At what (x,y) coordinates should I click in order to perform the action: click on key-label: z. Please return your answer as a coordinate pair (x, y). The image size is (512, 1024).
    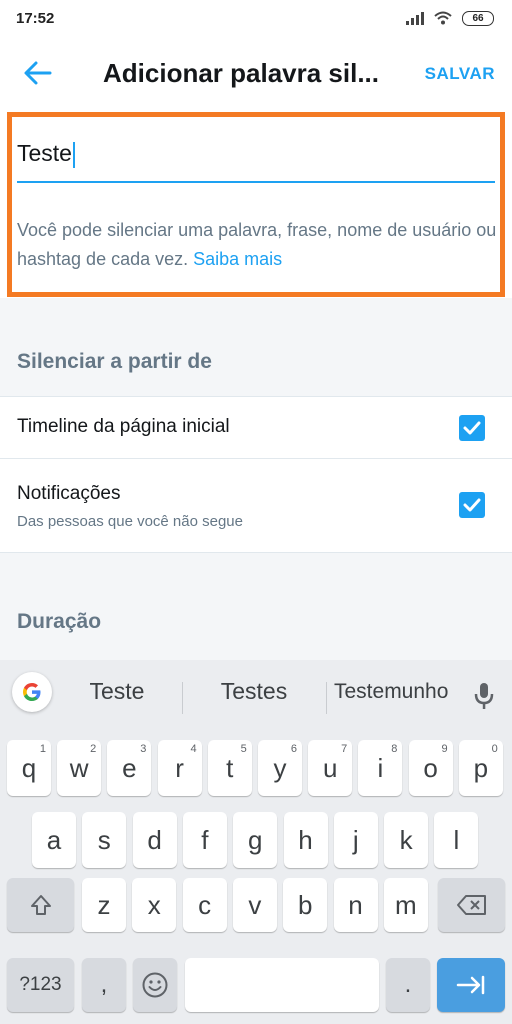
    Looking at the image, I should click on (104, 904).